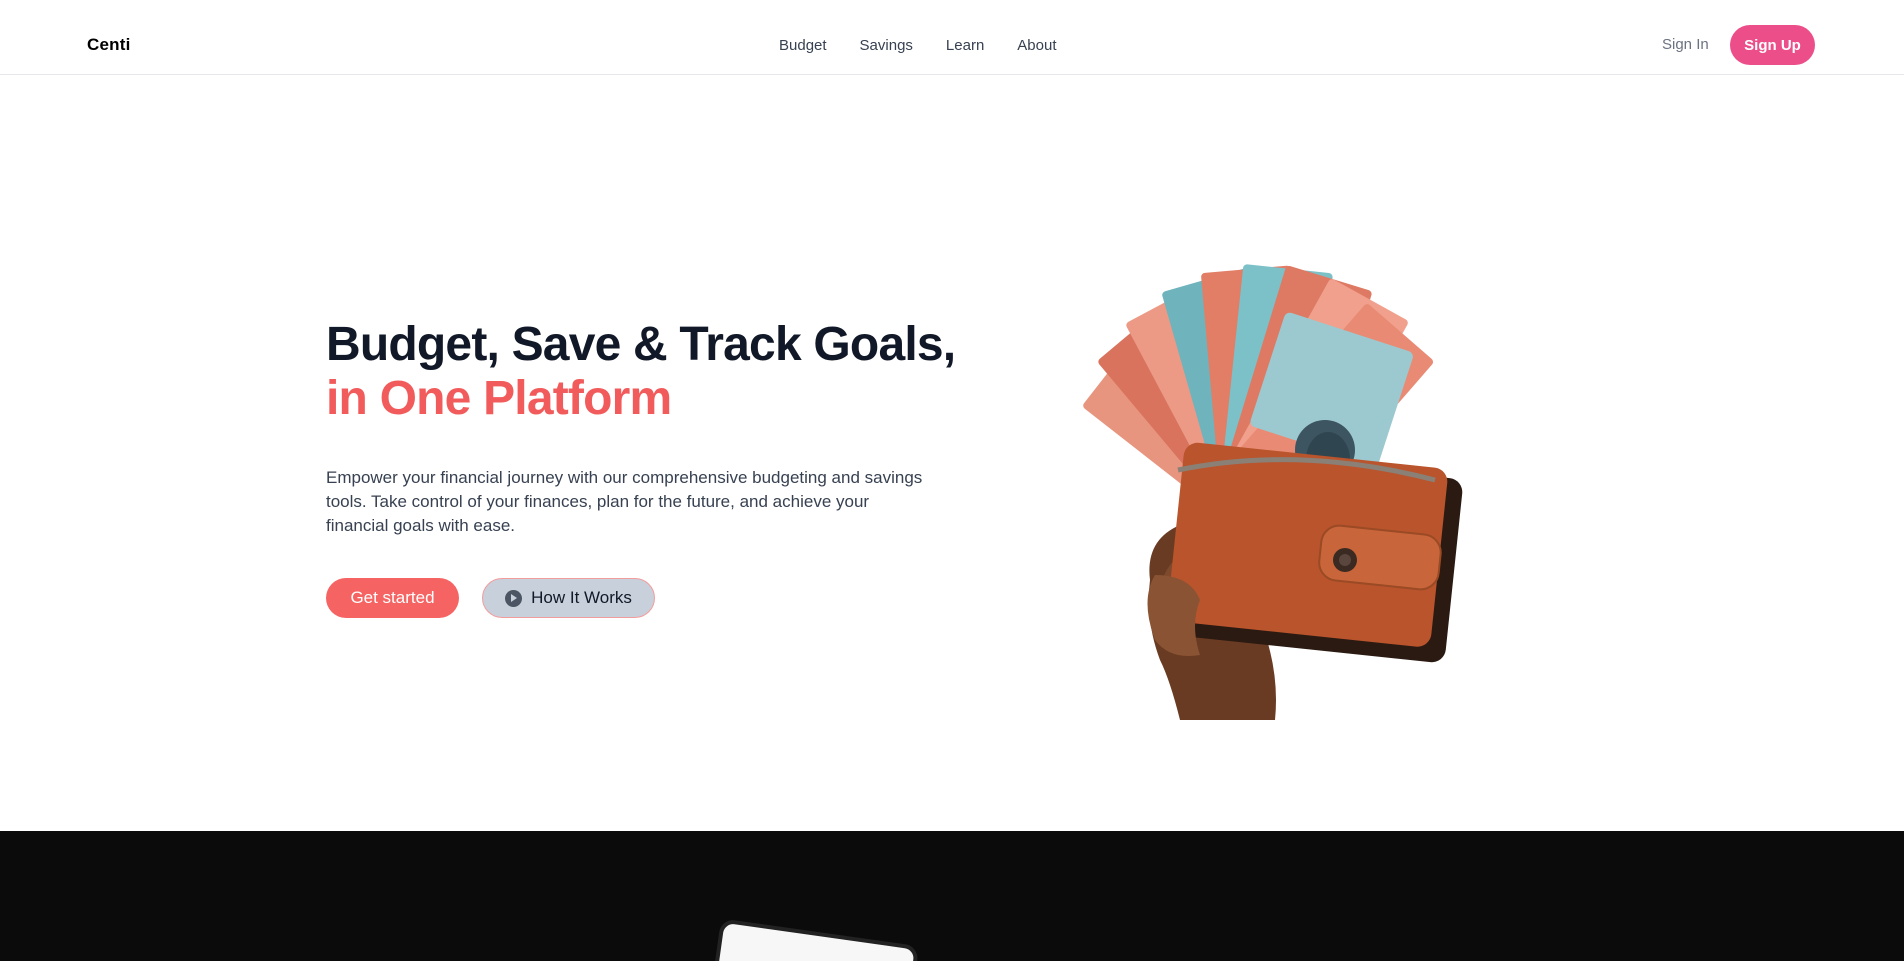  What do you see at coordinates (918, 45) in the screenshot?
I see `main-nav: Budget Savings Learn About` at bounding box center [918, 45].